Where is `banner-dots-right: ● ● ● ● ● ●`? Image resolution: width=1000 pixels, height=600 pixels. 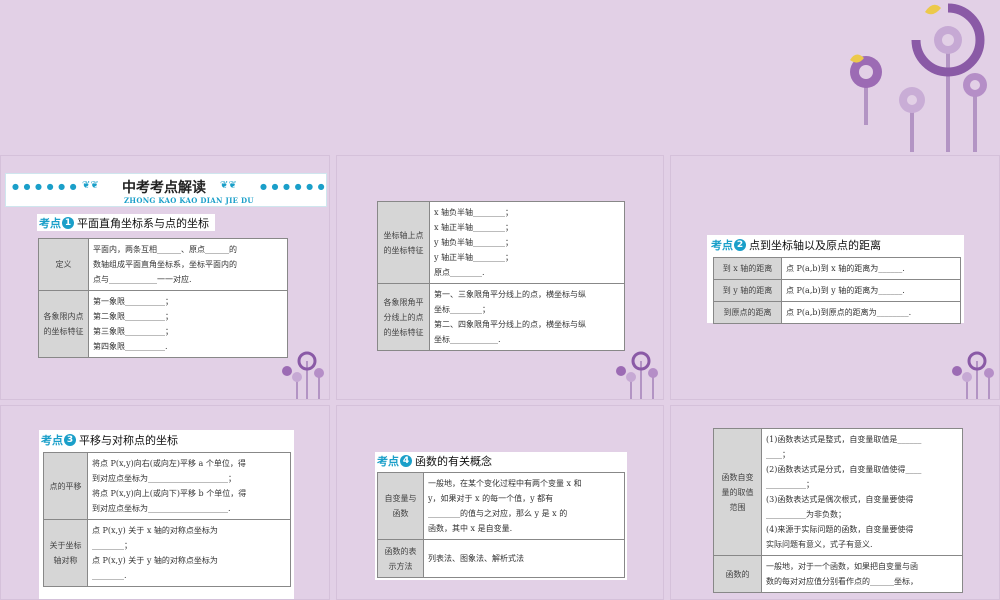
banner-dots-right: ● ● ● ● ● ● is located at coordinates (293, 186).